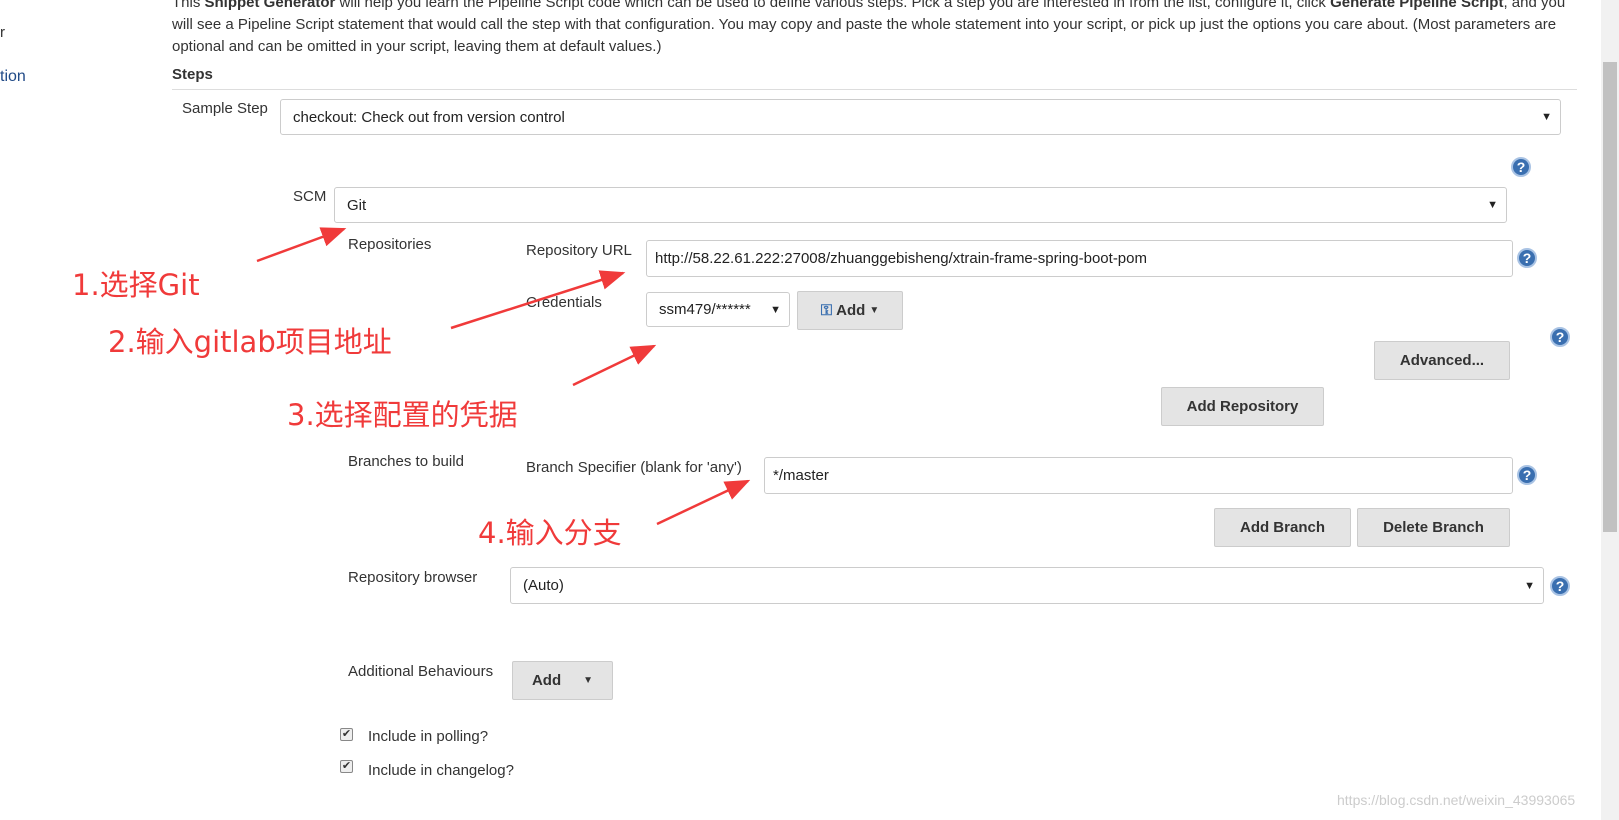 Image resolution: width=1619 pixels, height=820 pixels. Describe the element at coordinates (1610, 297) in the screenshot. I see `scrollbar-thumb` at that location.